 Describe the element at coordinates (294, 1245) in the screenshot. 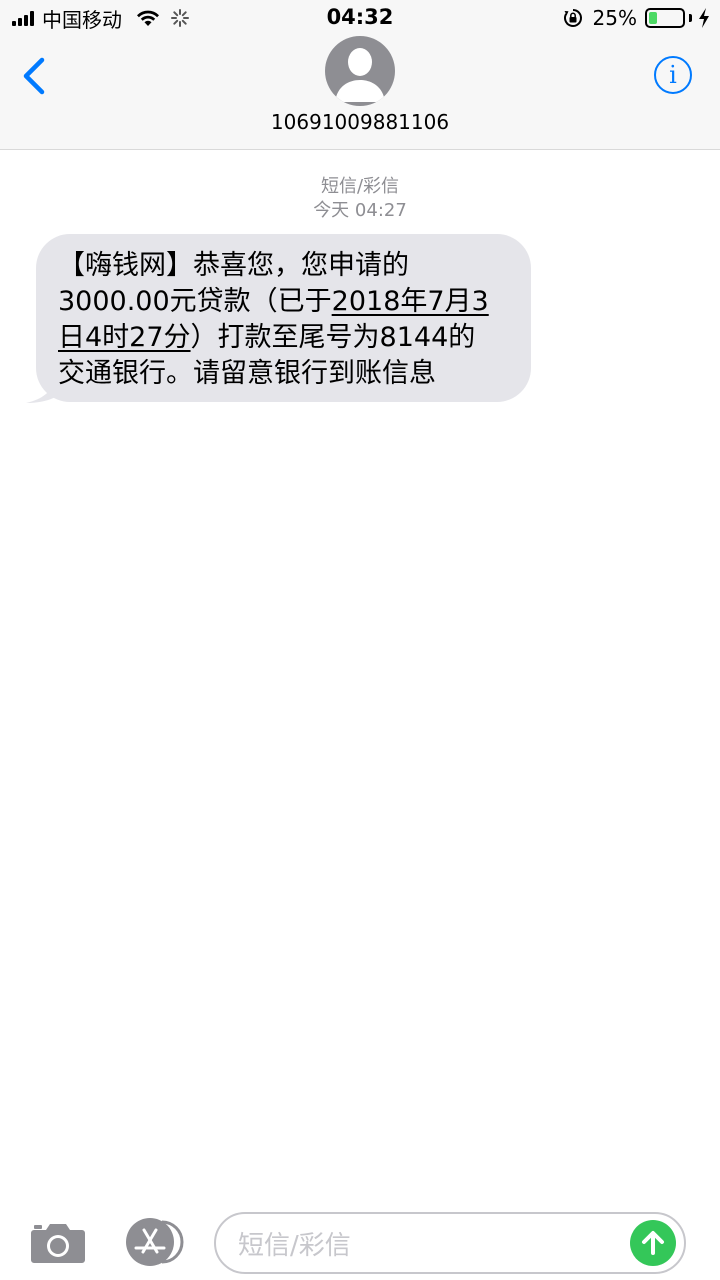

I see `message-input-placeholder: 短信/彩信` at that location.